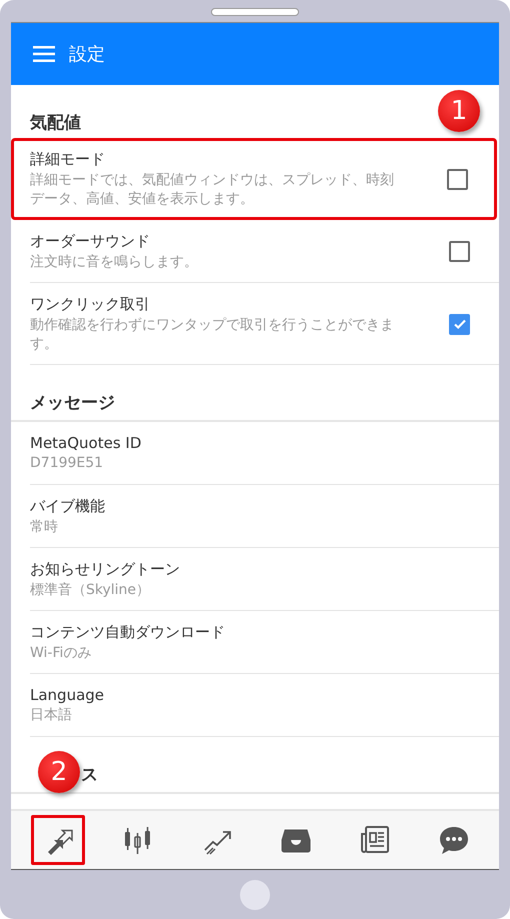 Image resolution: width=510 pixels, height=919 pixels. What do you see at coordinates (68, 506) in the screenshot?
I see `setting-title: バイブ機能` at bounding box center [68, 506].